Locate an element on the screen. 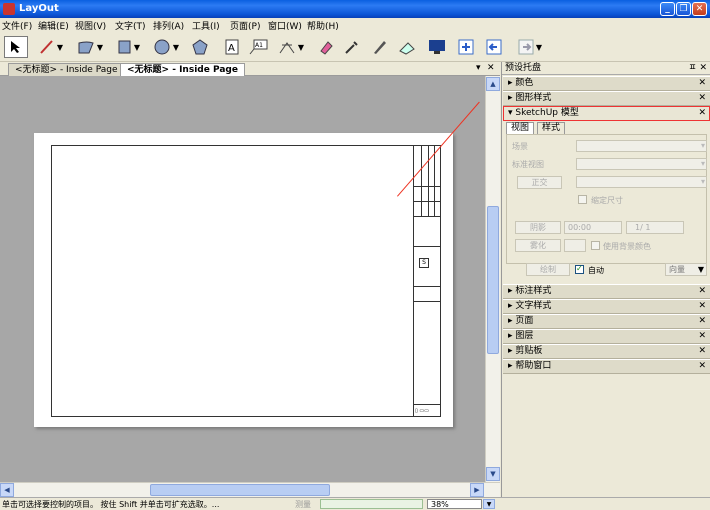  next-page-icon: ▼ is located at coordinates (530, 47).